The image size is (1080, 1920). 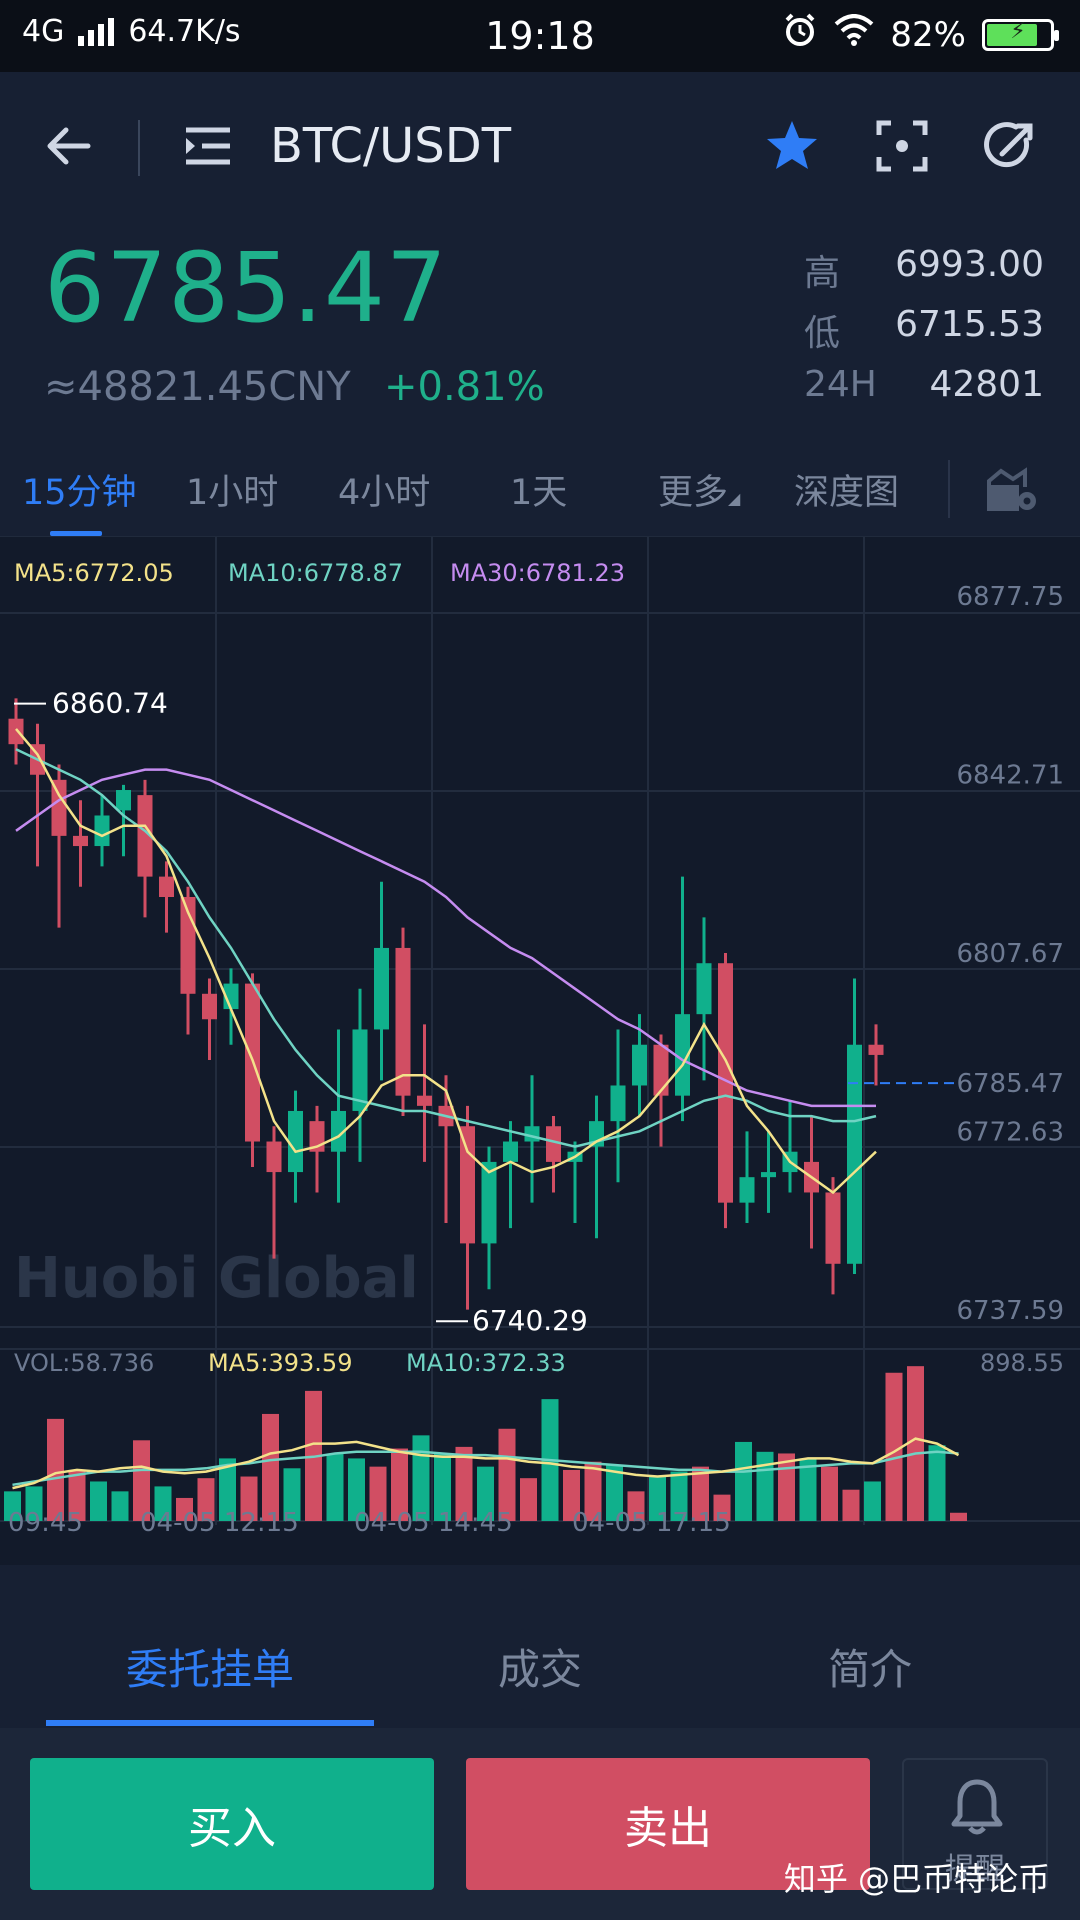 What do you see at coordinates (280, 1363) in the screenshot?
I see `vol-ma5-indicator: MA5:393.59` at bounding box center [280, 1363].